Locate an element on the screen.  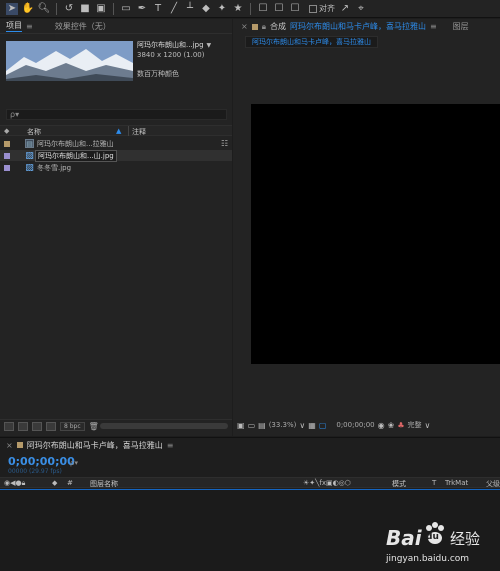
mask-visibility-icon: ▤ is located at coordinates (262, 425).